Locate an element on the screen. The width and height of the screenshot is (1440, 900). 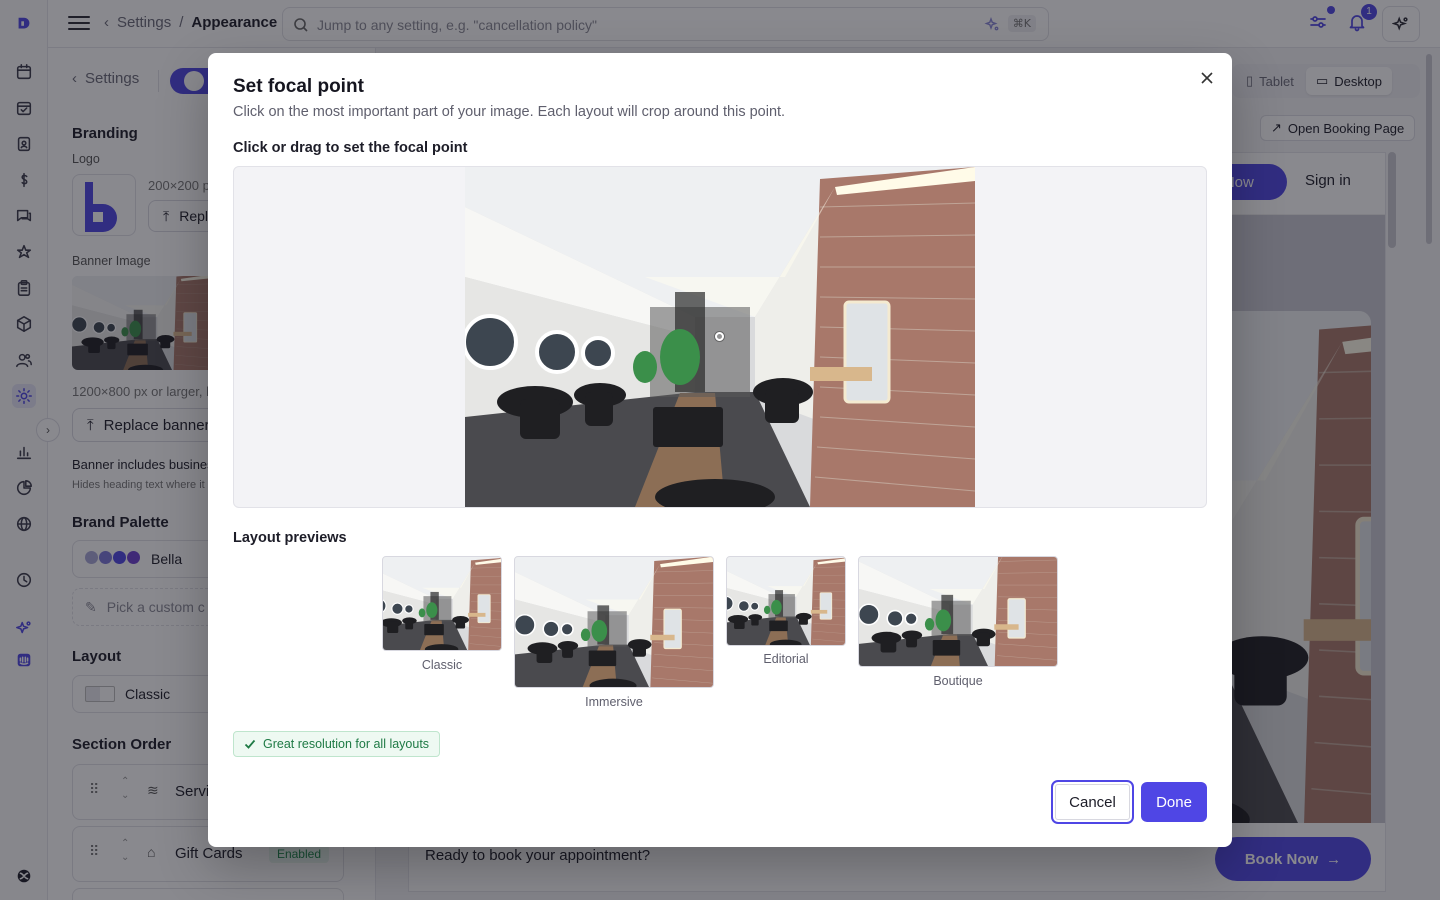
layout-preview-classic is located at coordinates (442, 603).